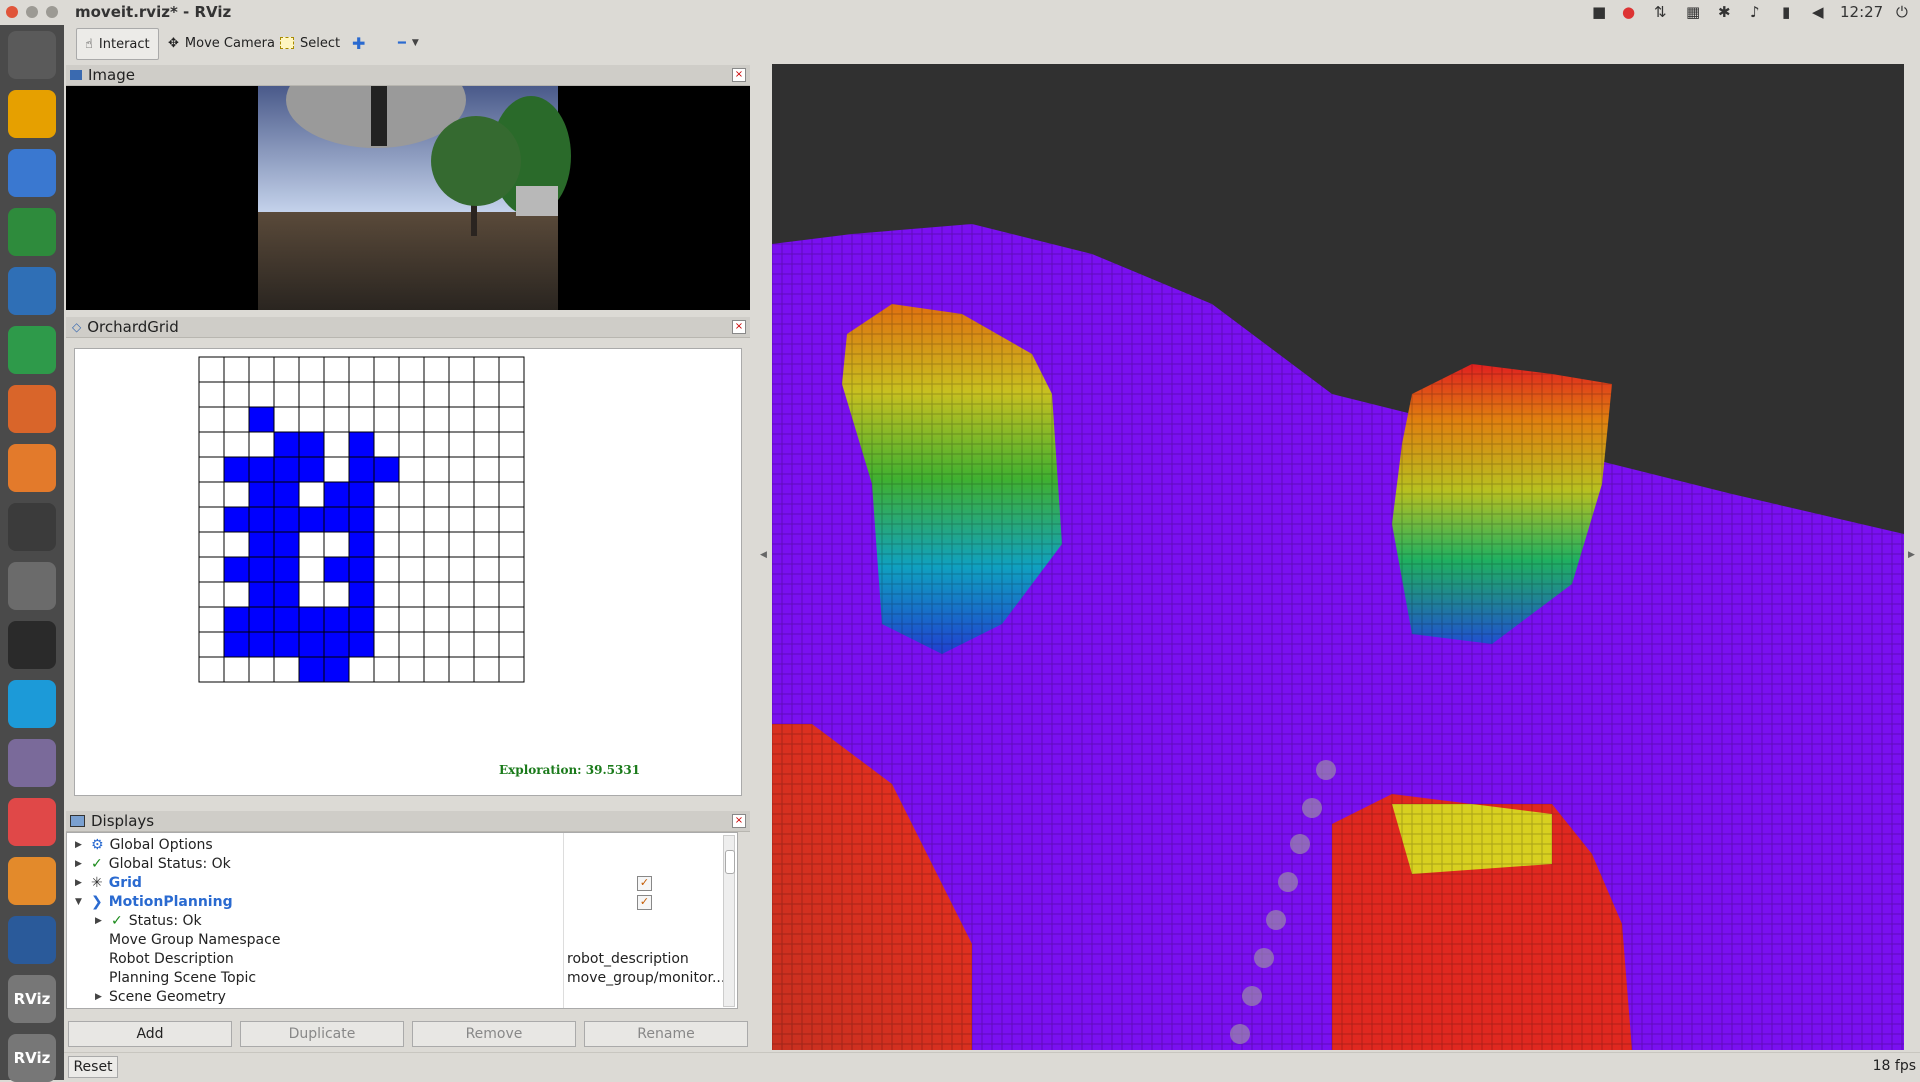  I want to click on reset-button: Reset, so click(93, 1067).